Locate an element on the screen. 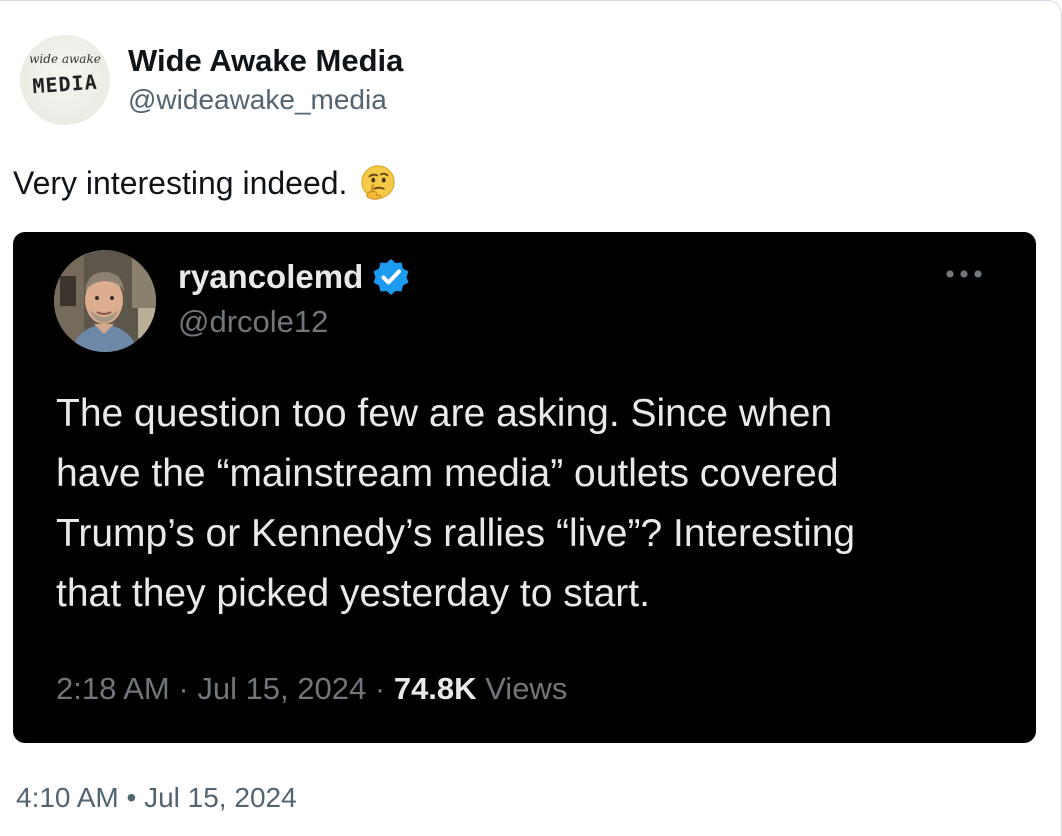  quoted-author-avatar is located at coordinates (105, 301).